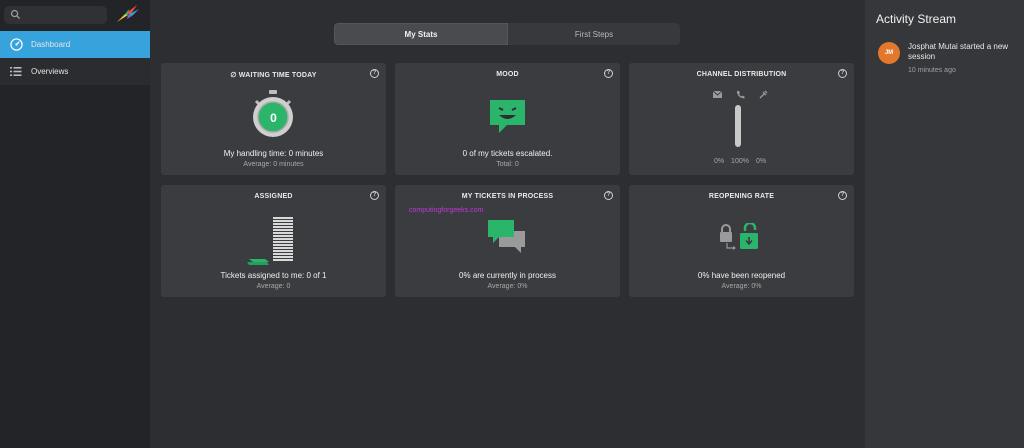  Describe the element at coordinates (15, 14) in the screenshot. I see `search-icon` at that location.